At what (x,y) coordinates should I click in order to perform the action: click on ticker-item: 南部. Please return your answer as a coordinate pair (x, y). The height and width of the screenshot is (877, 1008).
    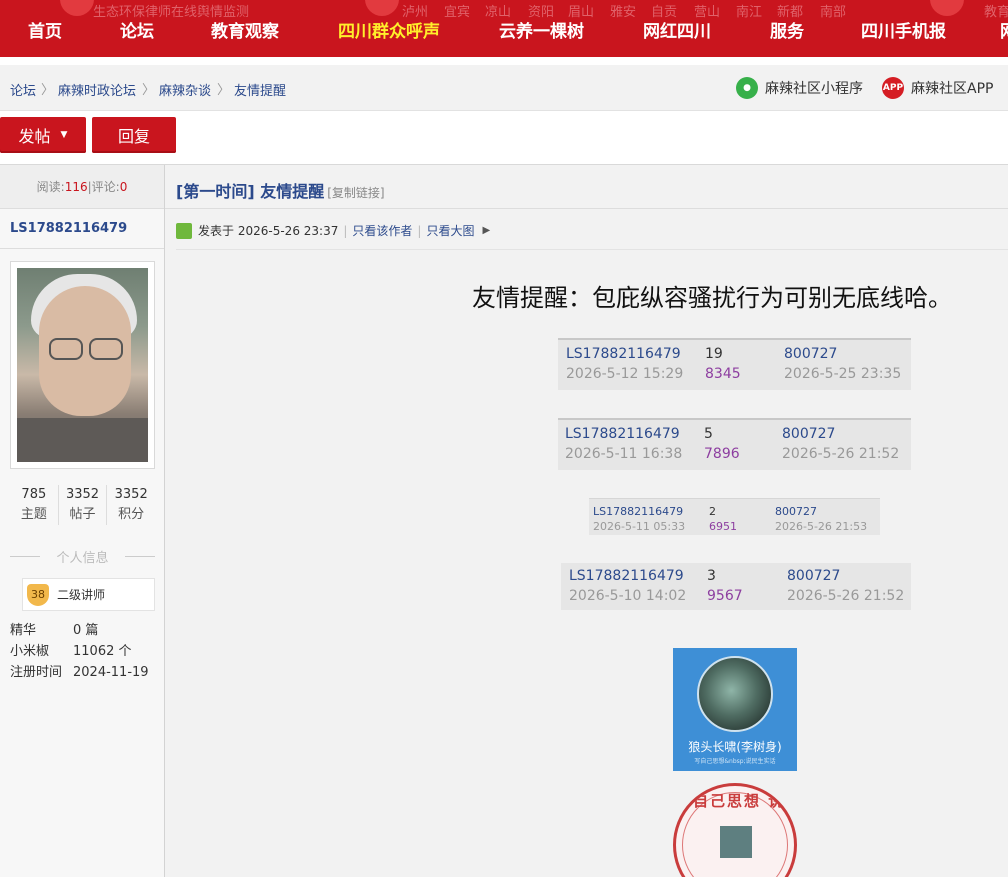
    Looking at the image, I should click on (833, 10).